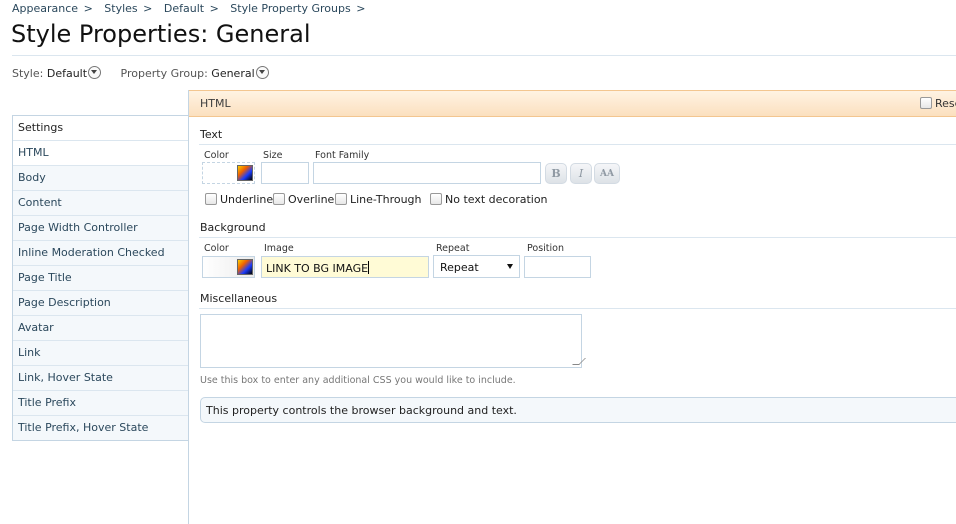  Describe the element at coordinates (245, 173) in the screenshot. I see `text-color-picker-icon` at that location.